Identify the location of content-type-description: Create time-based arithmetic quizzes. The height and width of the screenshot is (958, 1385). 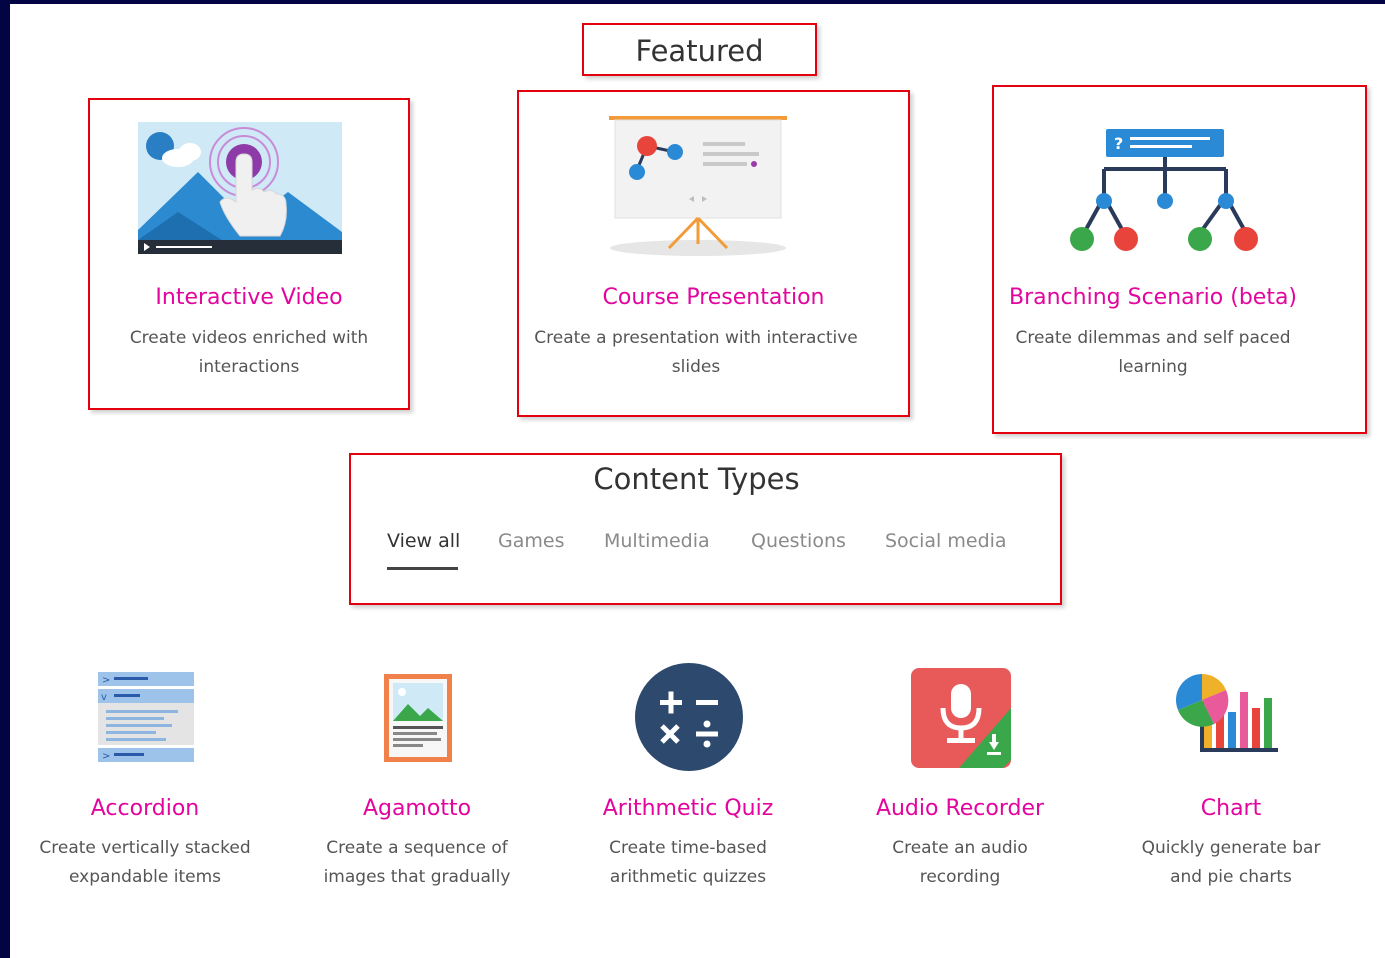
(688, 862).